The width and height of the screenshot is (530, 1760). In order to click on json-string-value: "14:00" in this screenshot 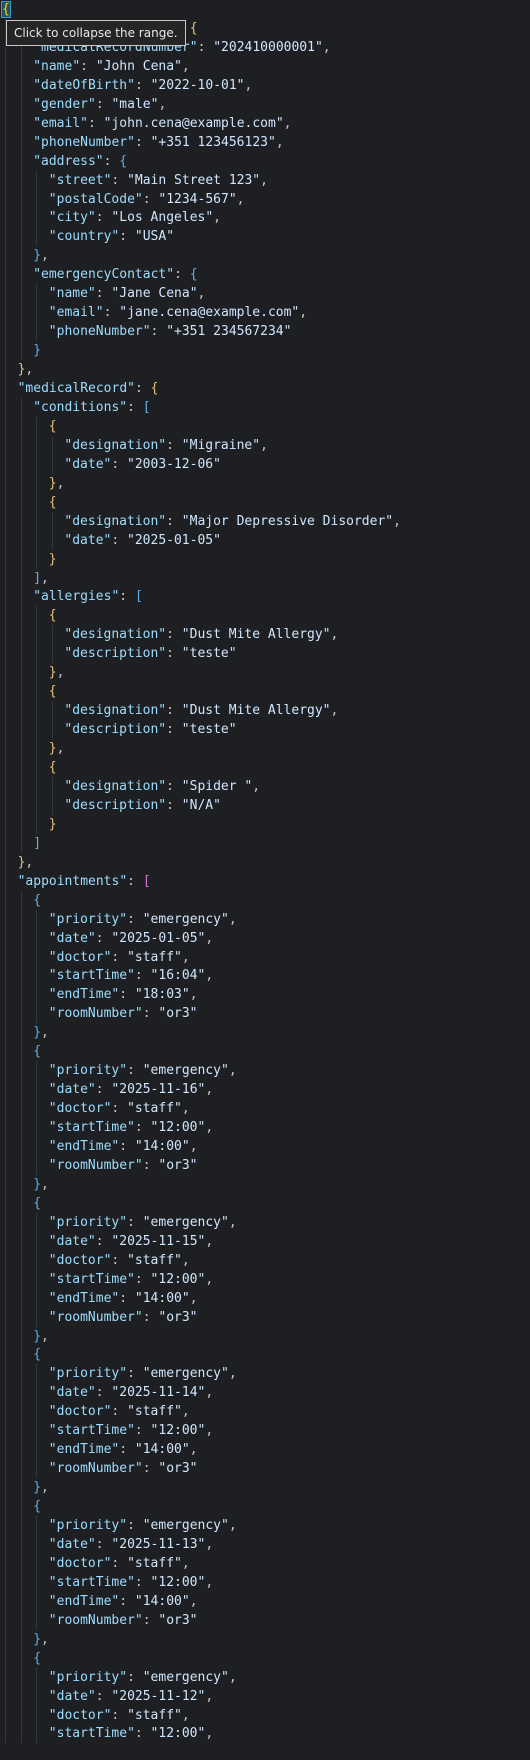, I will do `click(162, 1298)`.